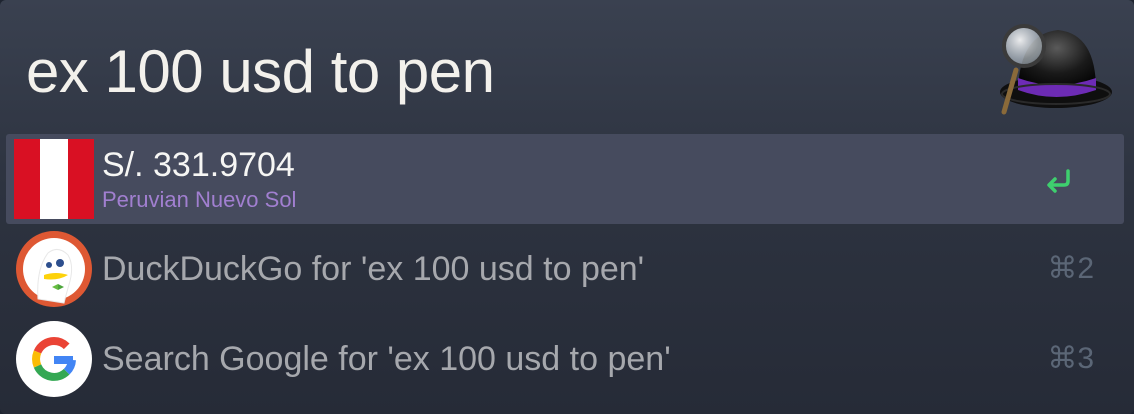  What do you see at coordinates (198, 165) in the screenshot?
I see `result-title: S/. 331.9704` at bounding box center [198, 165].